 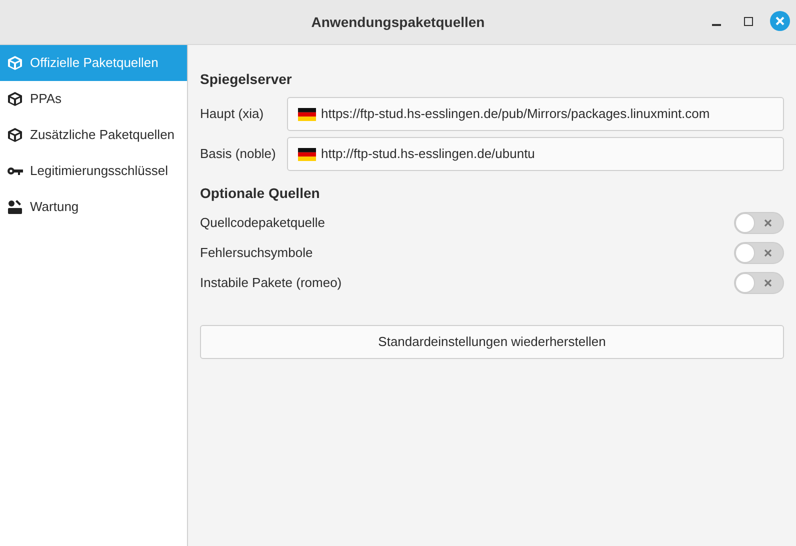 I want to click on field-label: Haupt (xia), so click(x=232, y=114).